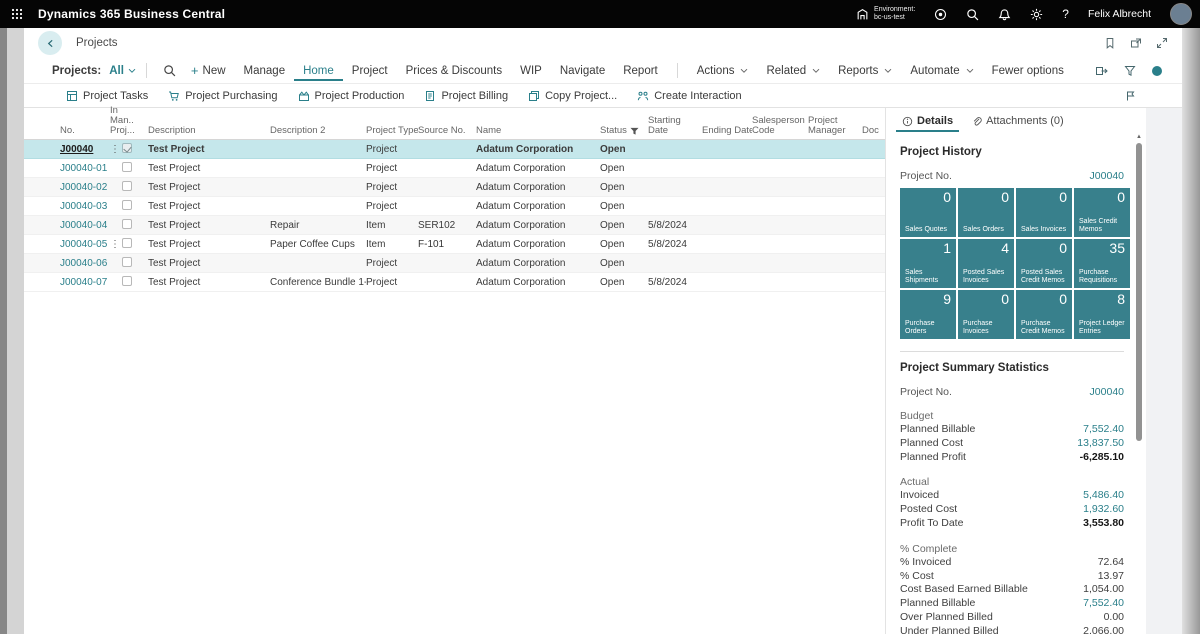 This screenshot has width=1200, height=634. I want to click on column-header-doc: Doc, so click(873, 131).